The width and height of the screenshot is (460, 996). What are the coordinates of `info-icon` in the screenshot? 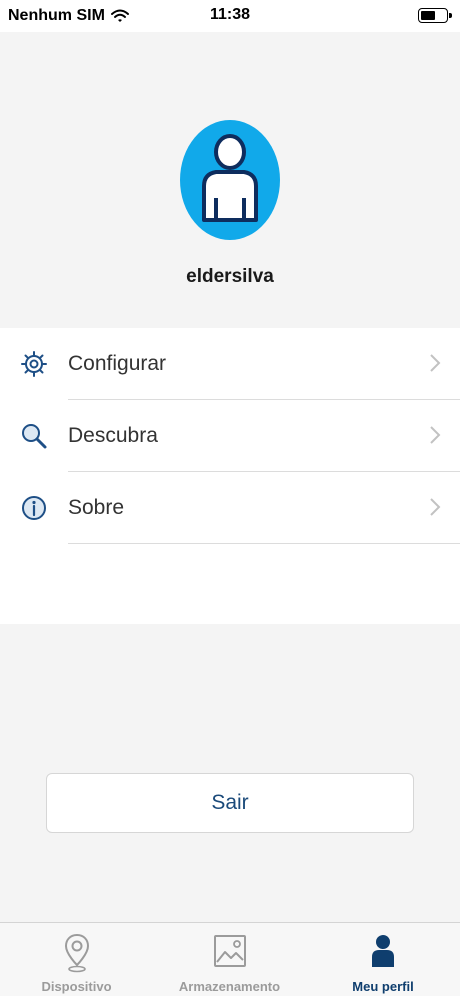 It's located at (34, 508).